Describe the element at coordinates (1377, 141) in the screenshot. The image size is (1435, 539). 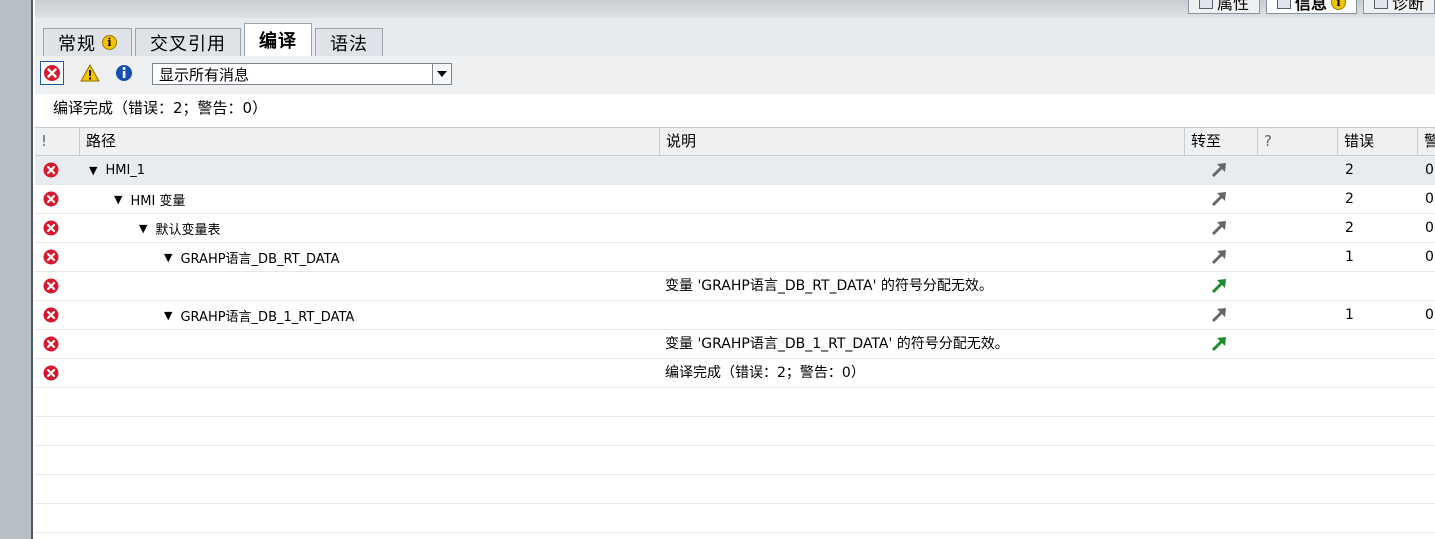
I see `column-errors: 错误` at that location.